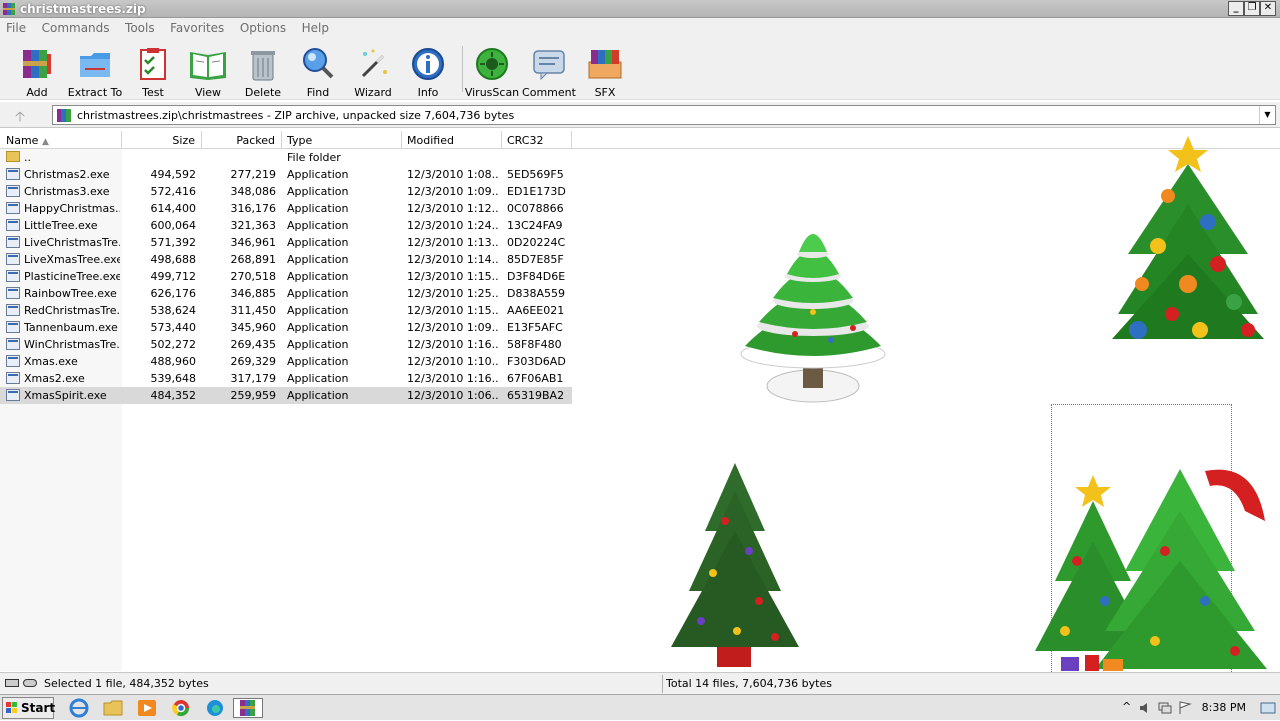  What do you see at coordinates (253, 208) in the screenshot?
I see `file-packed: 316,176` at bounding box center [253, 208].